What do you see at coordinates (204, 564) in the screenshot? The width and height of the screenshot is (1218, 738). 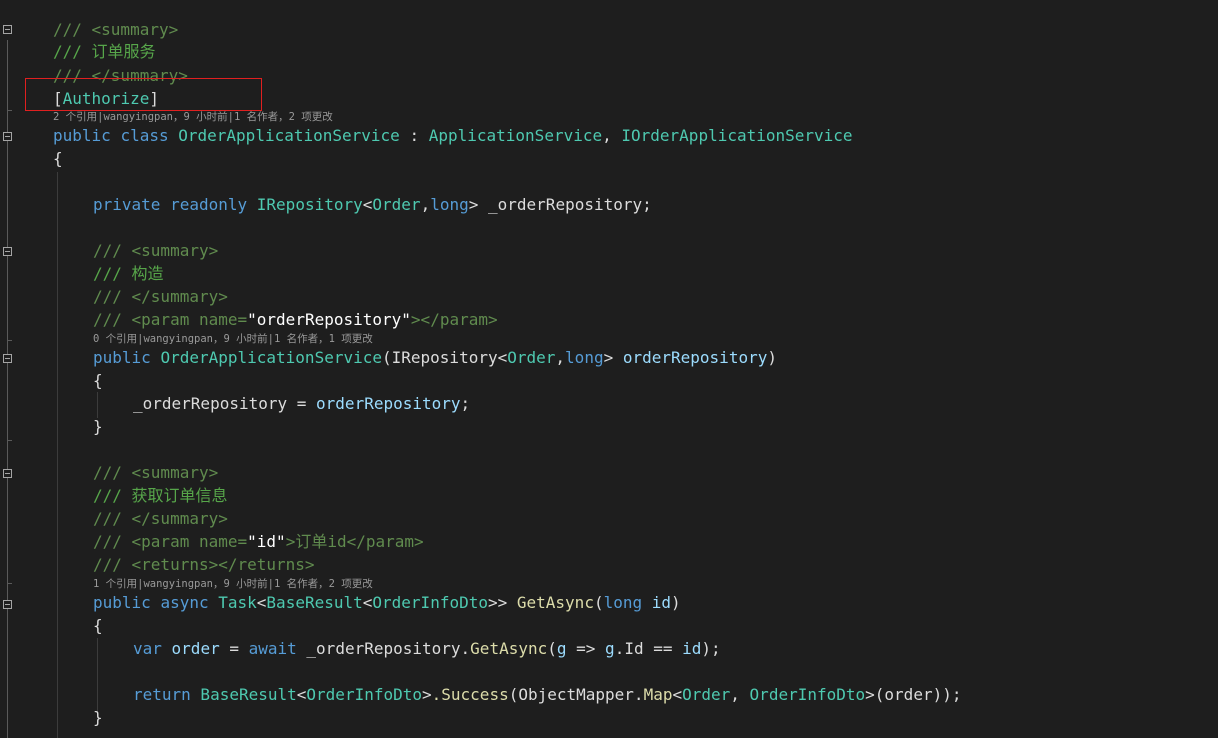 I see `code-line-comment: /// <returns></returns>` at bounding box center [204, 564].